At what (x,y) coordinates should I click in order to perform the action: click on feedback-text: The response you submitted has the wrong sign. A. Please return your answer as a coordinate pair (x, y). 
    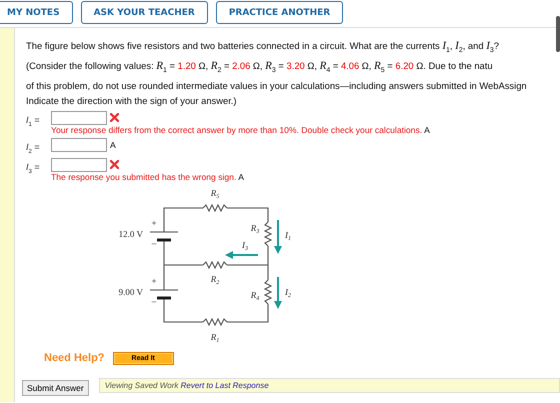
    Looking at the image, I should click on (147, 177).